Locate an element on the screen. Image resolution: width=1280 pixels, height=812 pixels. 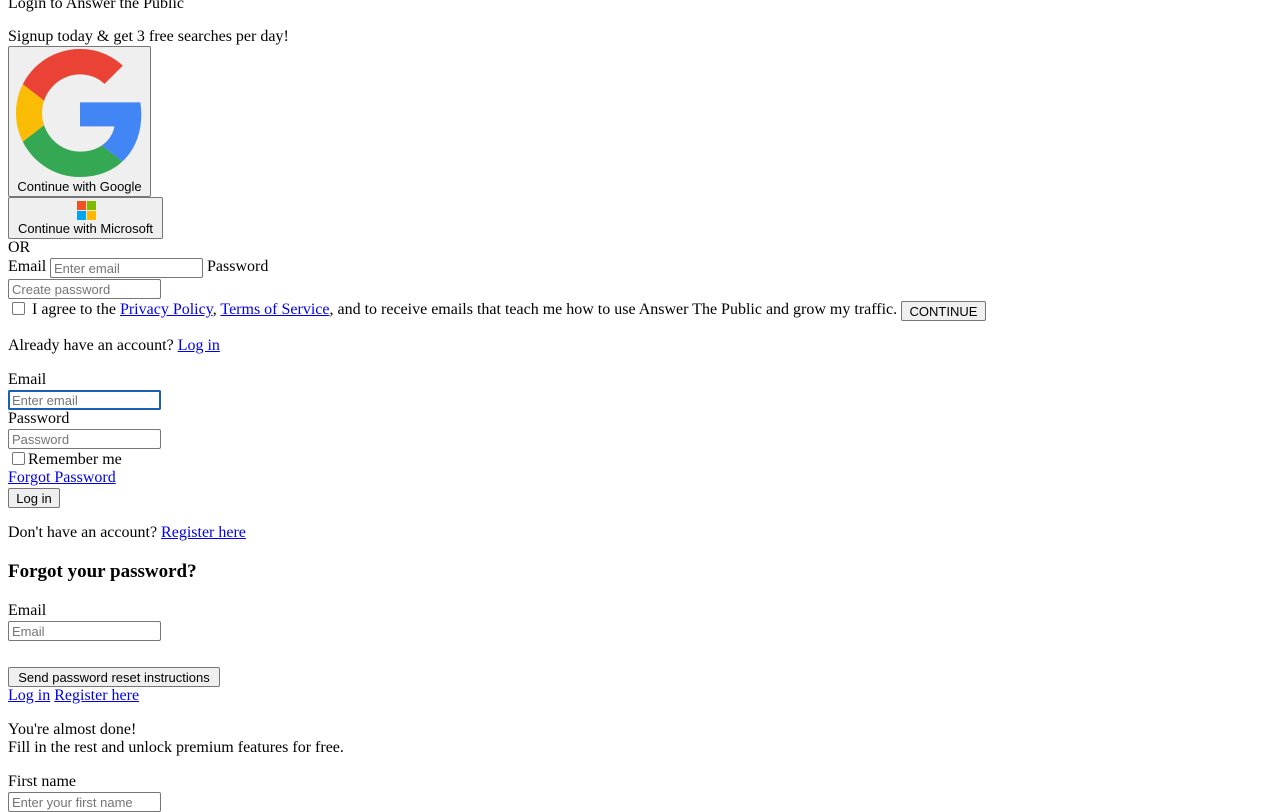
forgot-heading: Forgot your password? is located at coordinates (102, 571).